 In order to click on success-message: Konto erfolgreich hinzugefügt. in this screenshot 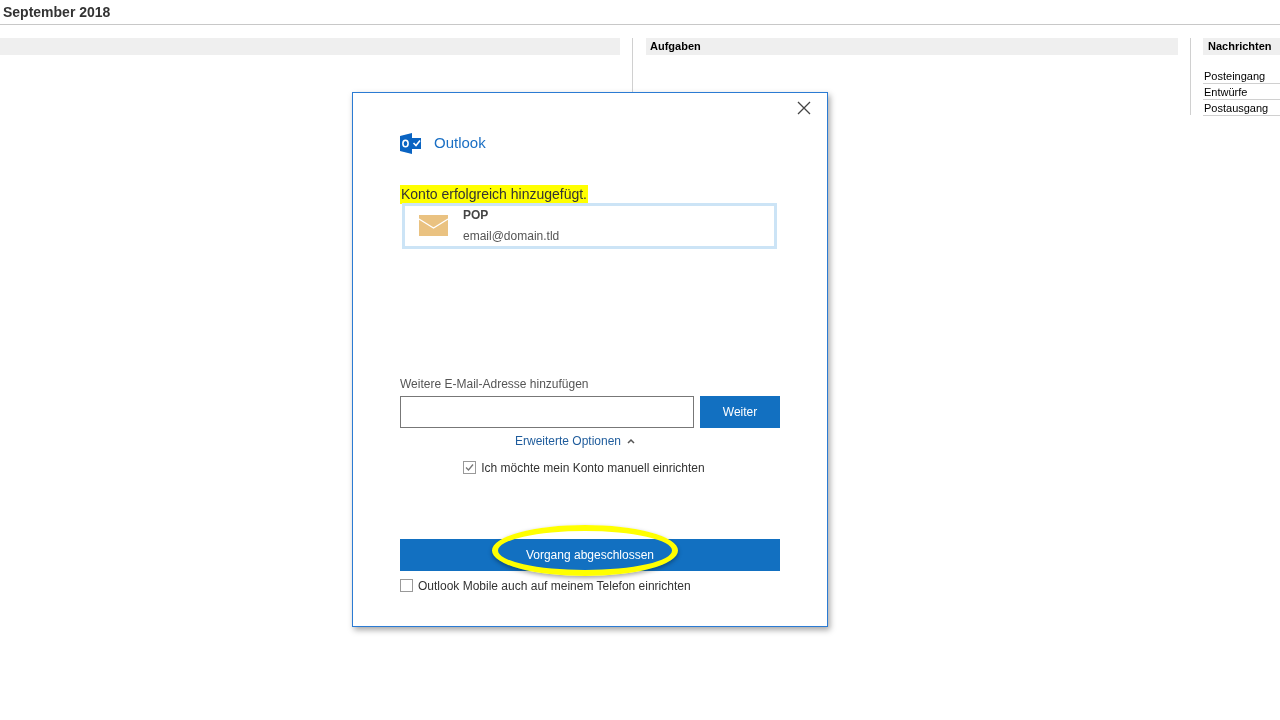, I will do `click(494, 194)`.